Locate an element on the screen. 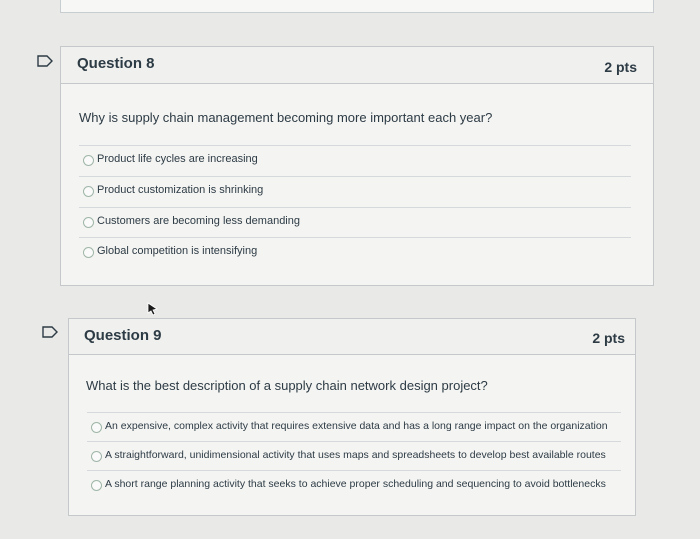 Image resolution: width=700 pixels, height=539 pixels. question-8-header: Question 8 2 pts is located at coordinates (357, 65).